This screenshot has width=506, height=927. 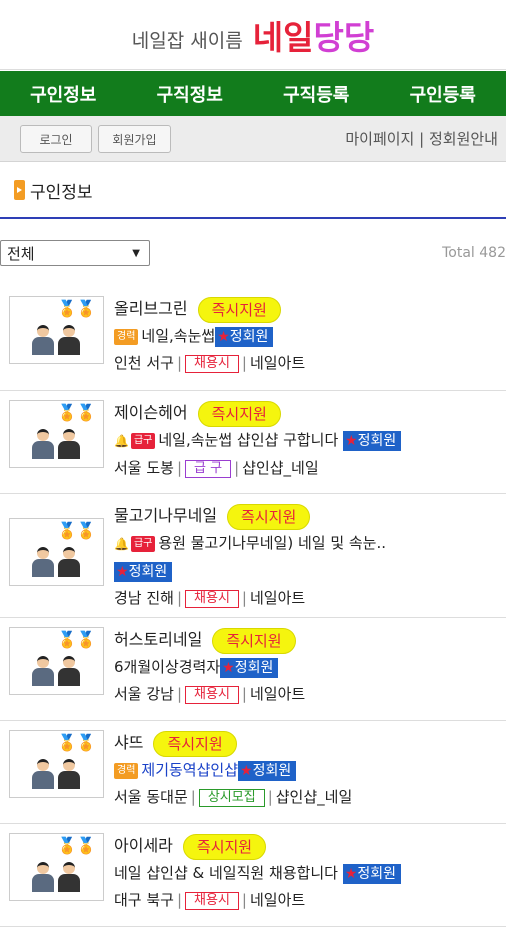 I want to click on sub-nav: 로그인 회원가입 마이페이지 | 정회원안내, so click(x=253, y=139).